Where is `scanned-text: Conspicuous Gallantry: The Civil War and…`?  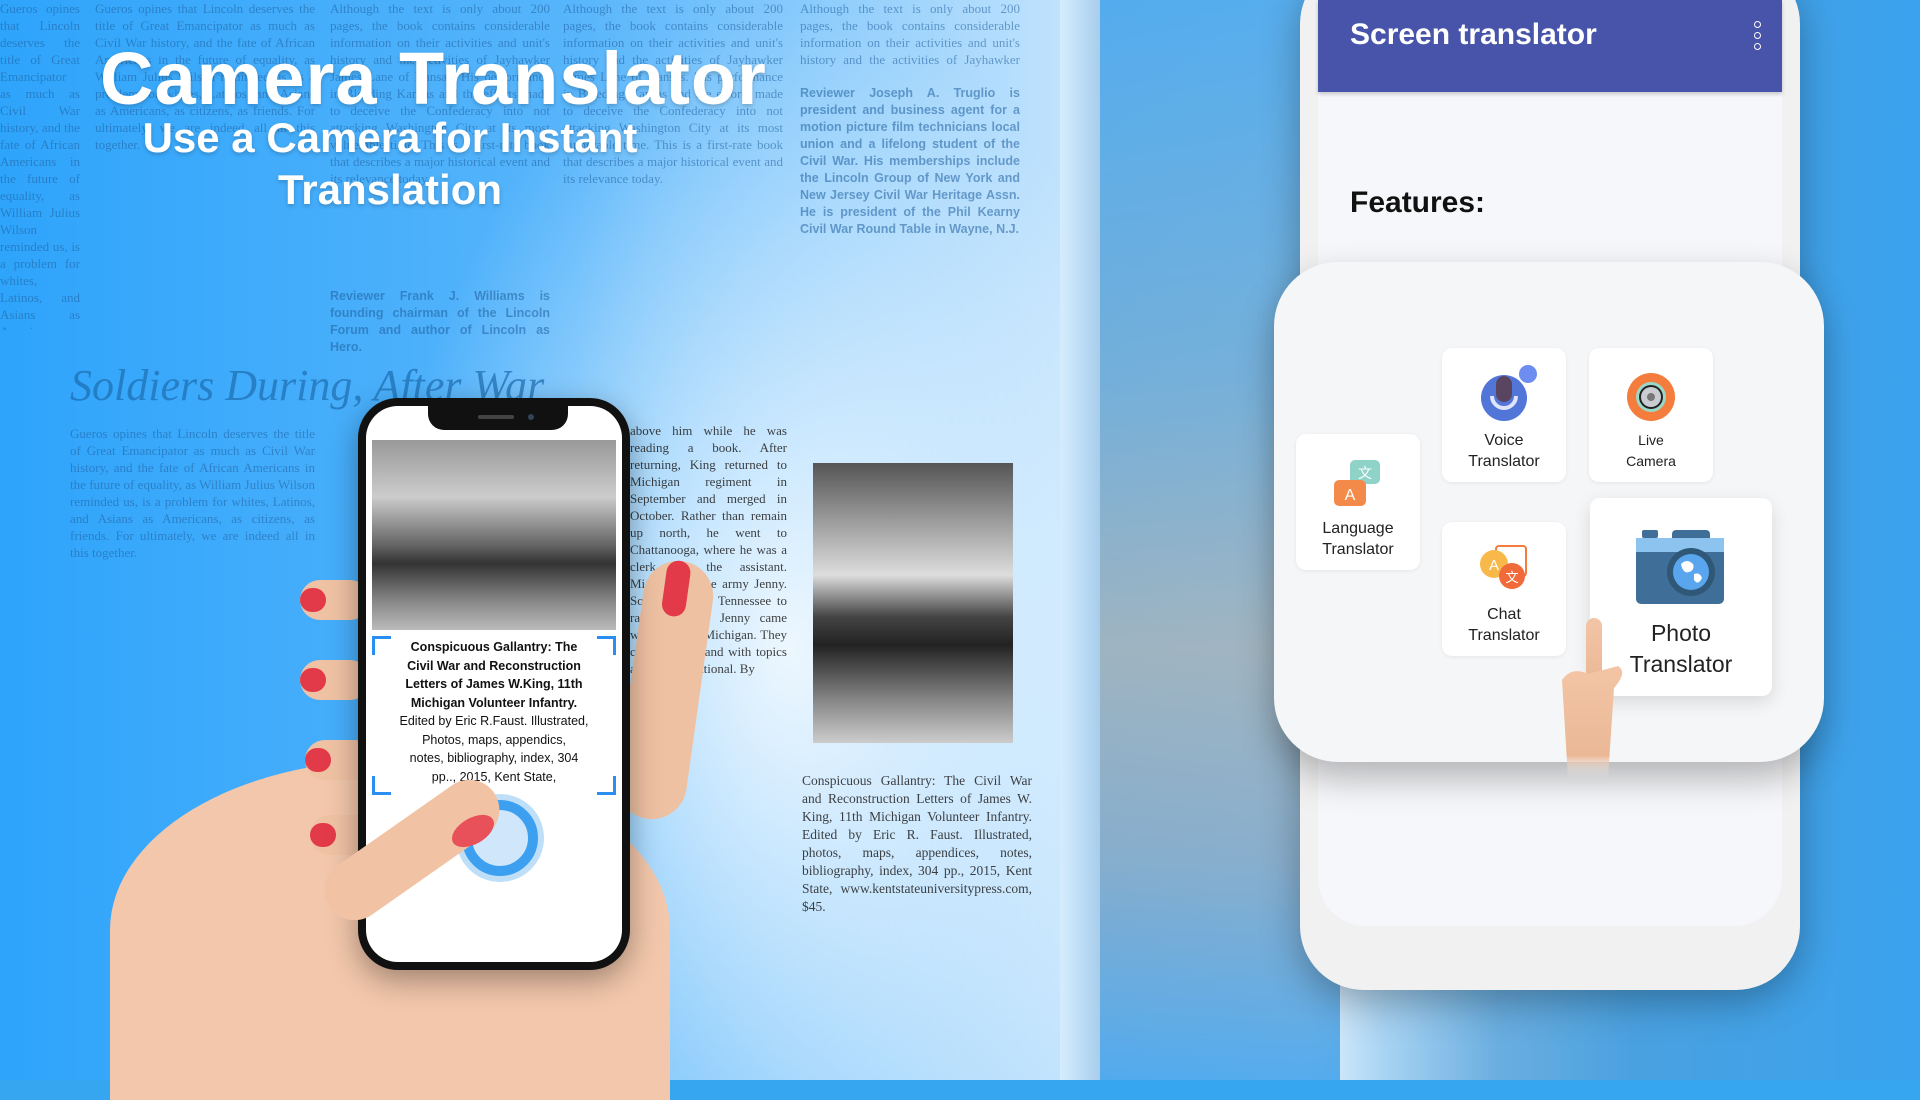
scanned-text: Conspicuous Gallantry: The Civil War and… is located at coordinates (494, 712).